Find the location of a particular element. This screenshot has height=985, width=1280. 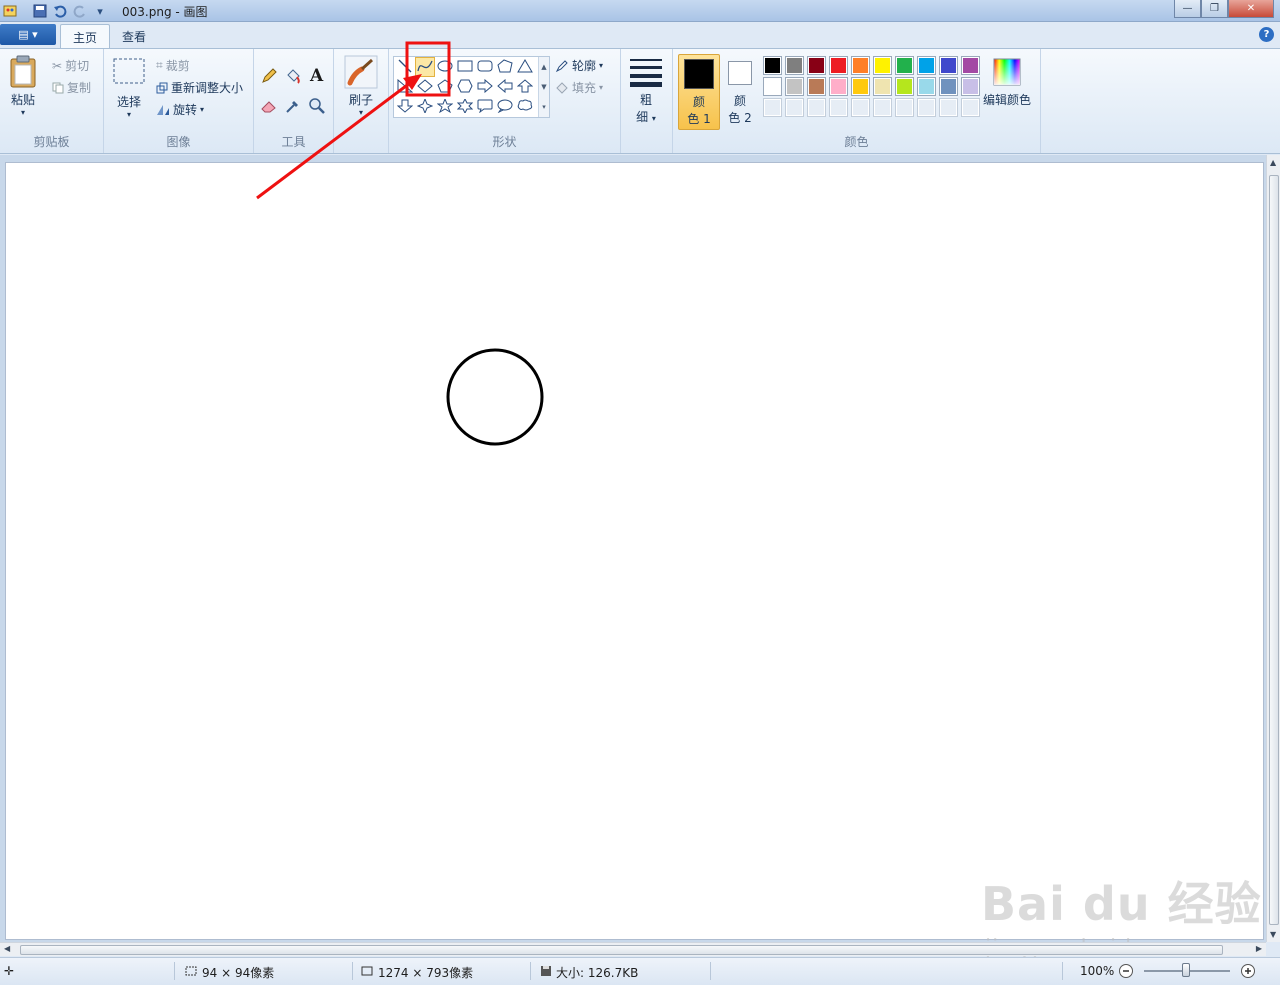

shapes-gallery-scrollbar: ▲ ▼ ▾ is located at coordinates (543, 87).